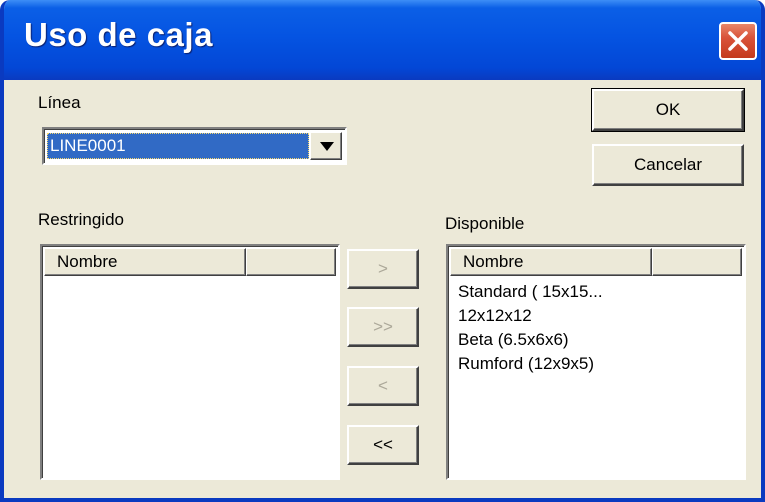  I want to click on list-item: Rumford (12x9x5), so click(599, 364).